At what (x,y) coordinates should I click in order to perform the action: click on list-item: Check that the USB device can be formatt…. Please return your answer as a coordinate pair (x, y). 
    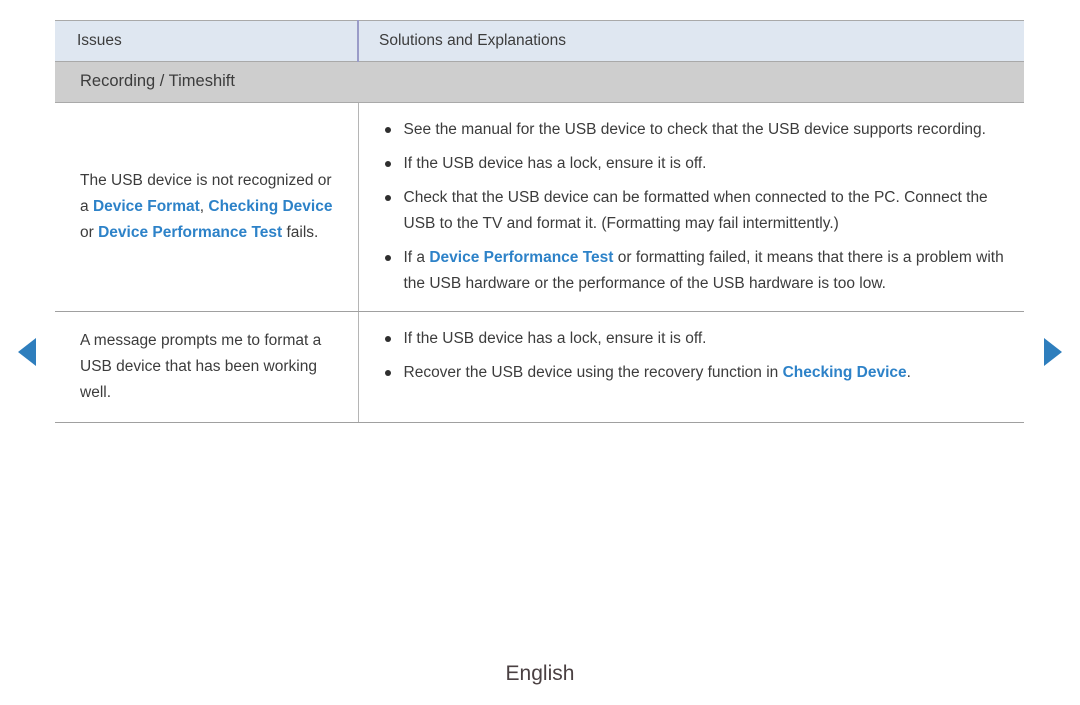
    Looking at the image, I should click on (693, 211).